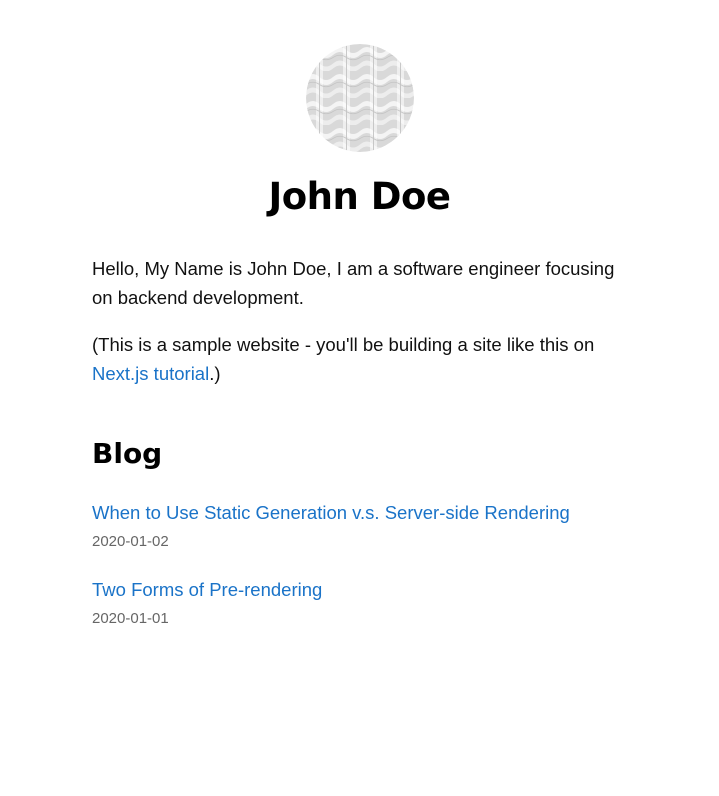  What do you see at coordinates (130, 618) in the screenshot?
I see `post-date: 2020-01-01` at bounding box center [130, 618].